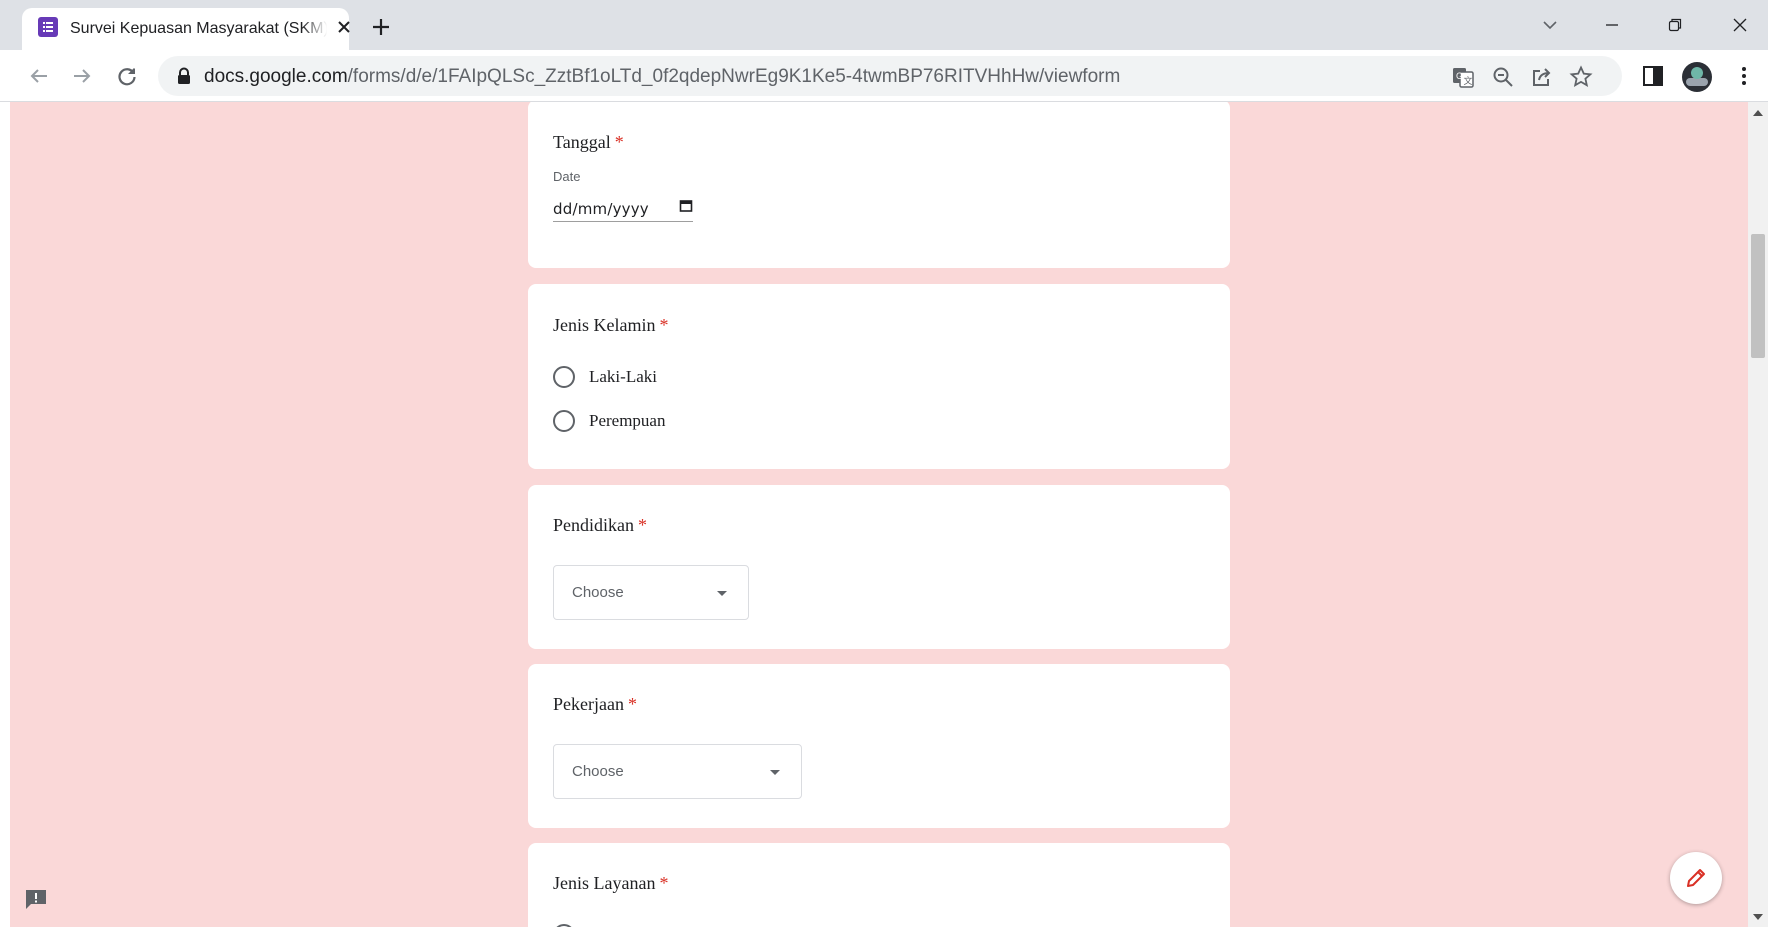  What do you see at coordinates (1542, 77) in the screenshot?
I see `share-icon` at bounding box center [1542, 77].